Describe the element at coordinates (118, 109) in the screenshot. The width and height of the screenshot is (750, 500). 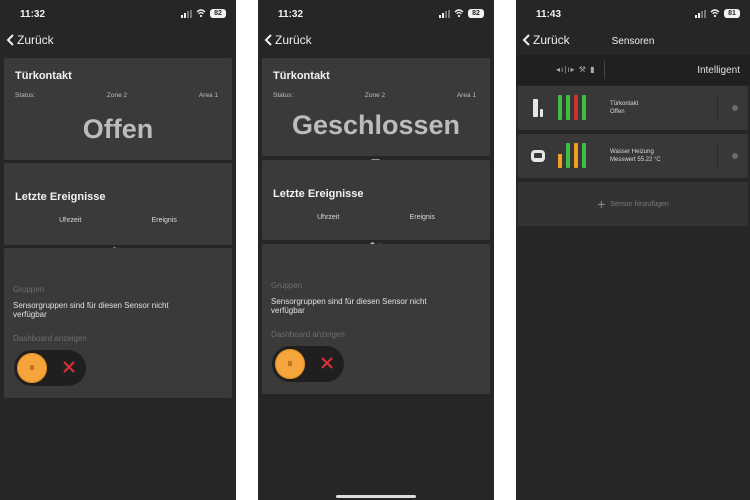
I see `sensor-status-card: Türkontakt Status: Zone 2 Area 1 Offen` at that location.